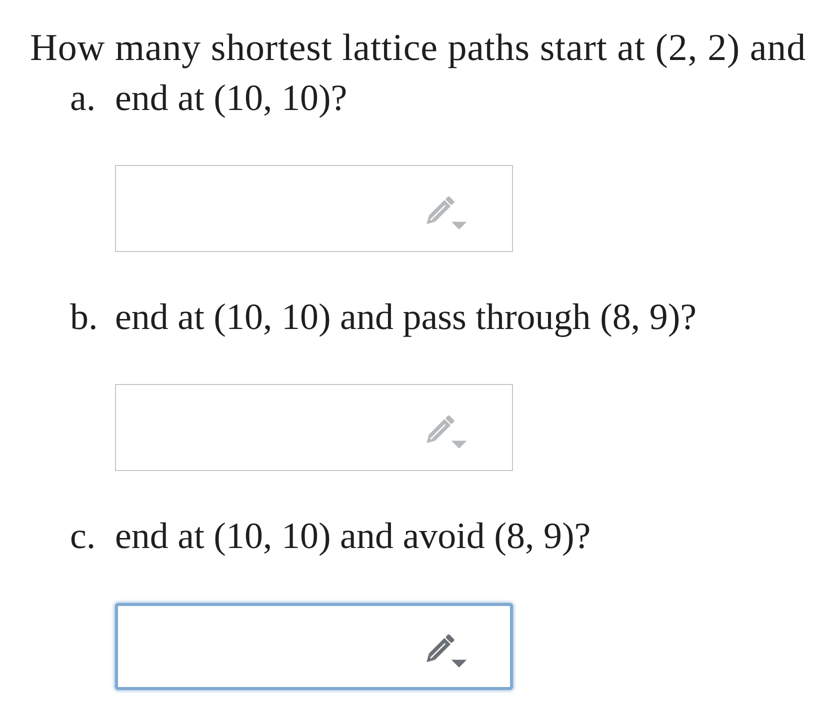 This screenshot has width=830, height=728. What do you see at coordinates (418, 48) in the screenshot?
I see `question-text: How many shortest lattice paths start at (2, 2) and` at bounding box center [418, 48].